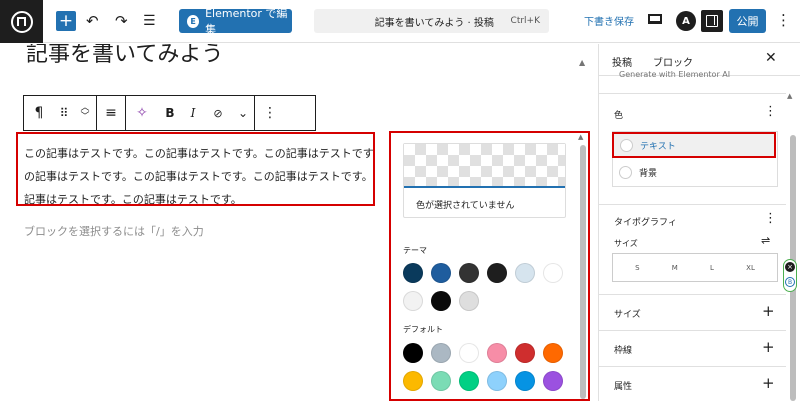  Describe the element at coordinates (712, 21) in the screenshot. I see `settings-panel-icon` at that location.